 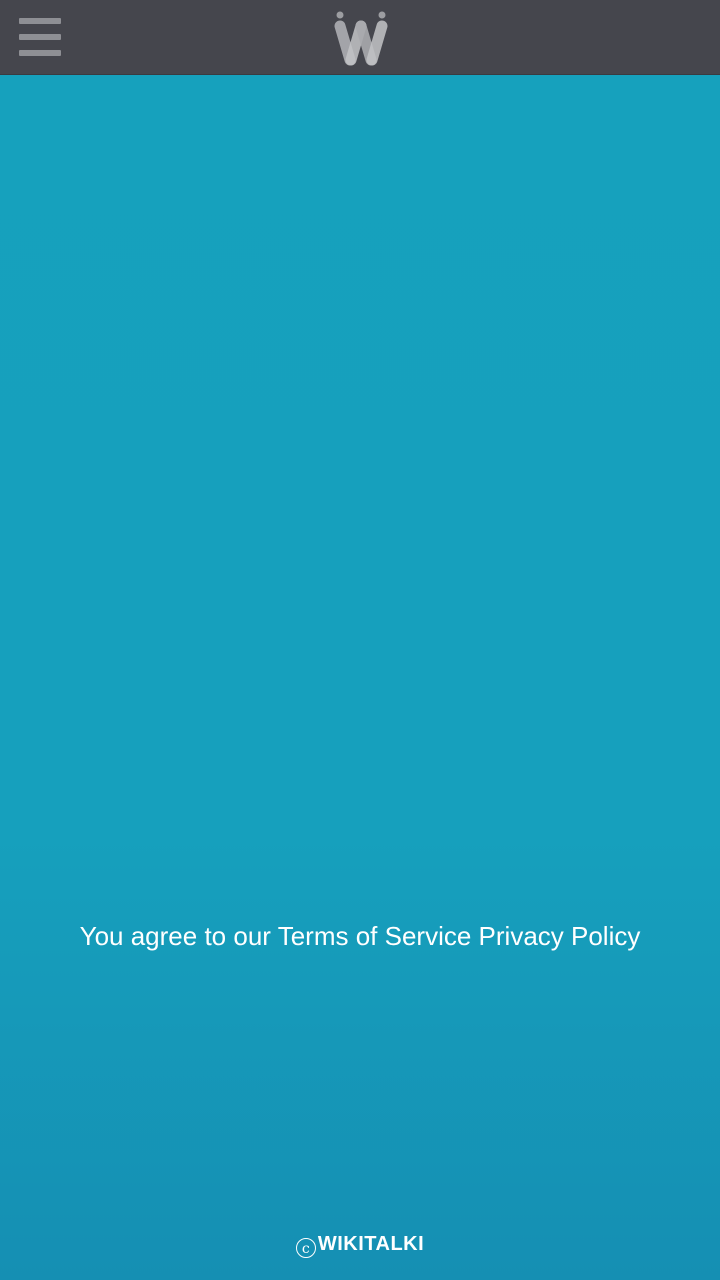 What do you see at coordinates (305, 1248) in the screenshot?
I see `copyright-icon: c` at bounding box center [305, 1248].